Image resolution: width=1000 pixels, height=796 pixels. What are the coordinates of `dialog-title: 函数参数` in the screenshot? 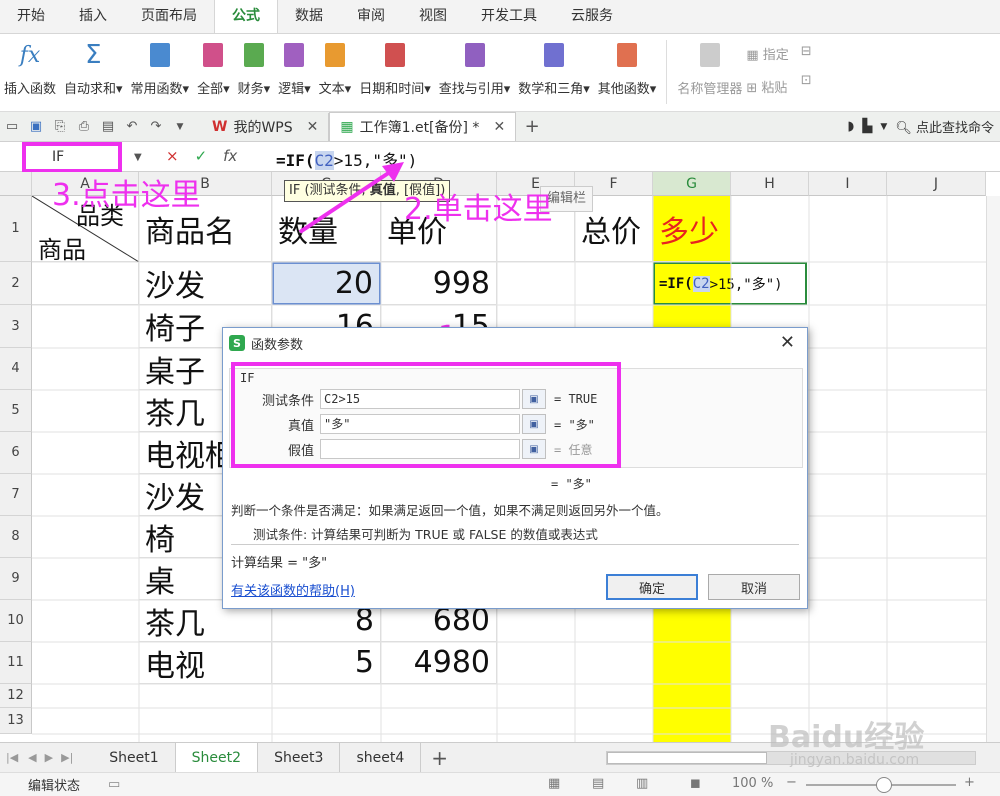 It's located at (277, 345).